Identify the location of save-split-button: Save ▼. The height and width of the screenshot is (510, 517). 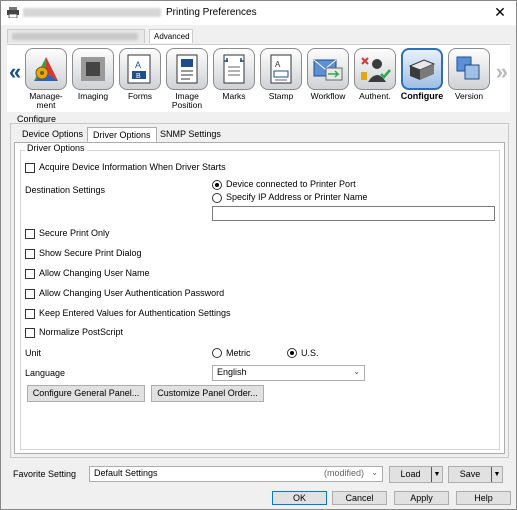
(475, 474).